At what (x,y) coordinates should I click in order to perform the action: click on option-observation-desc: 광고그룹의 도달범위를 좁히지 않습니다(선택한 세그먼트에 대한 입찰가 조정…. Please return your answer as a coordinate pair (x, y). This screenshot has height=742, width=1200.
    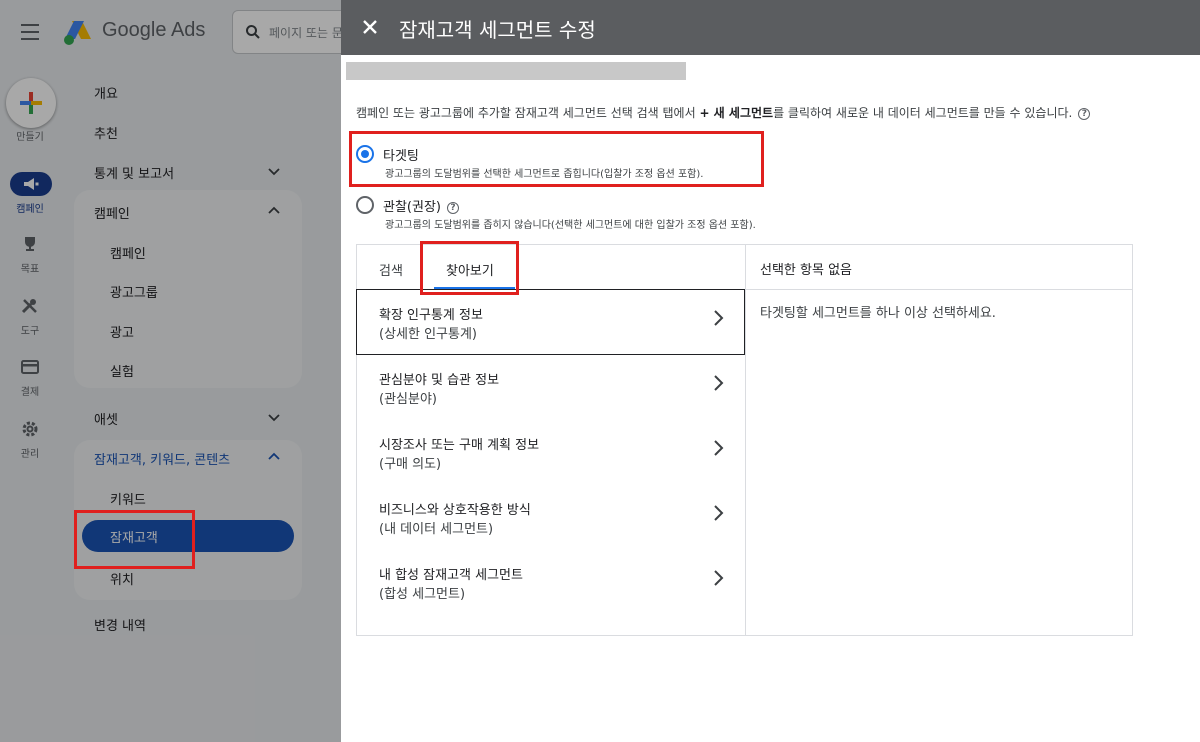
    Looking at the image, I should click on (570, 225).